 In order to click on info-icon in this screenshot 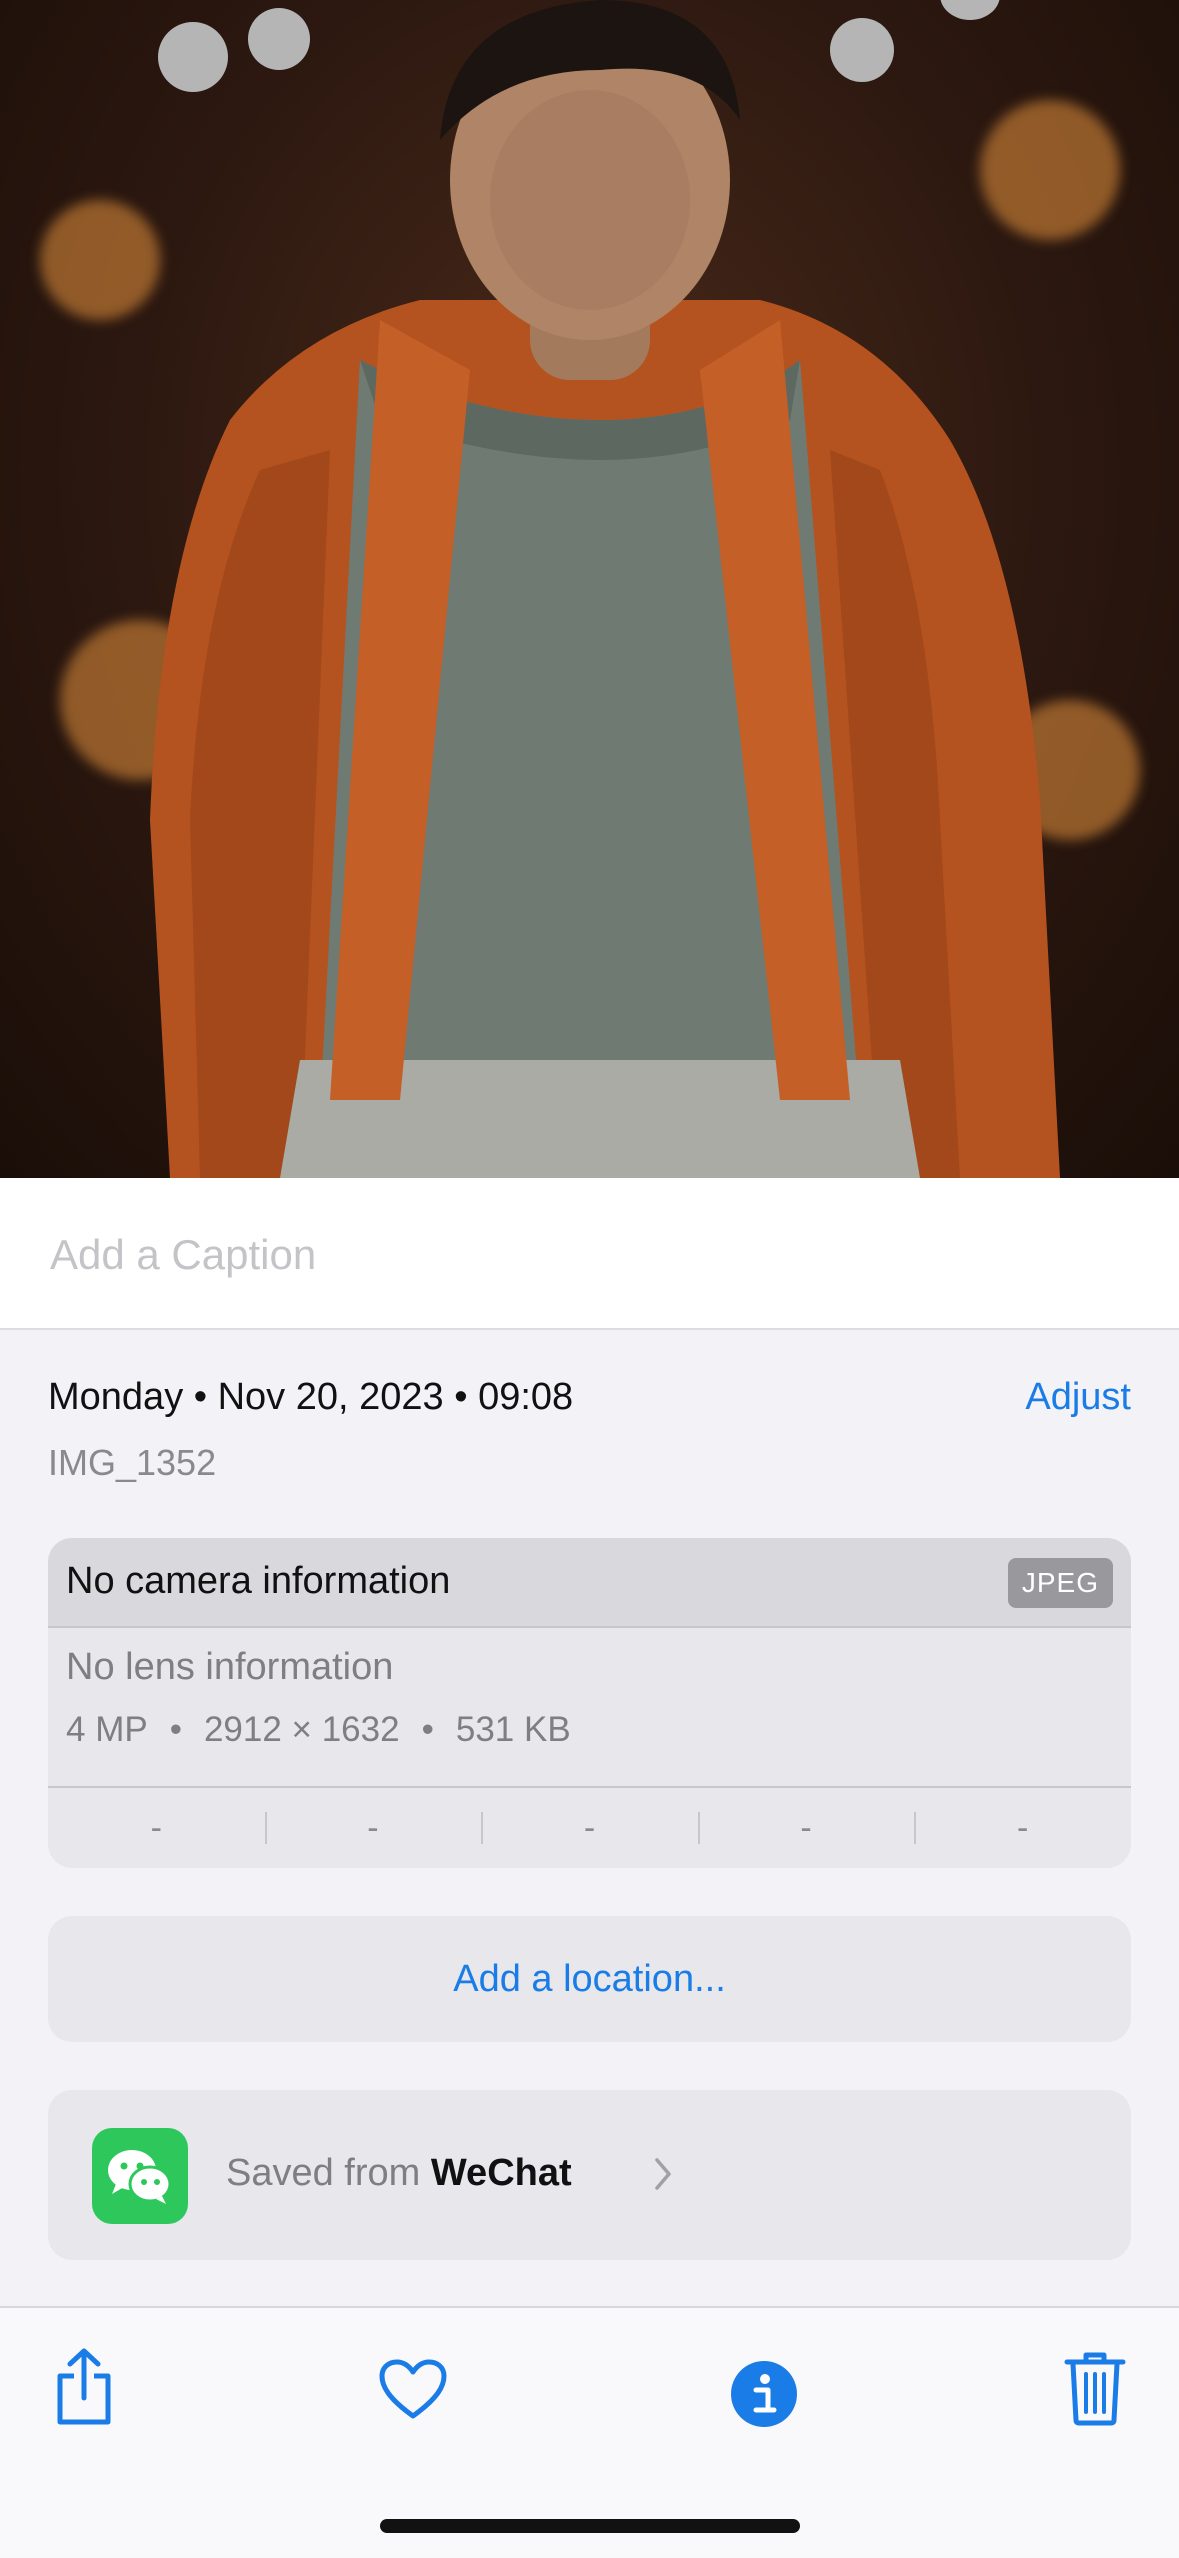, I will do `click(764, 2394)`.